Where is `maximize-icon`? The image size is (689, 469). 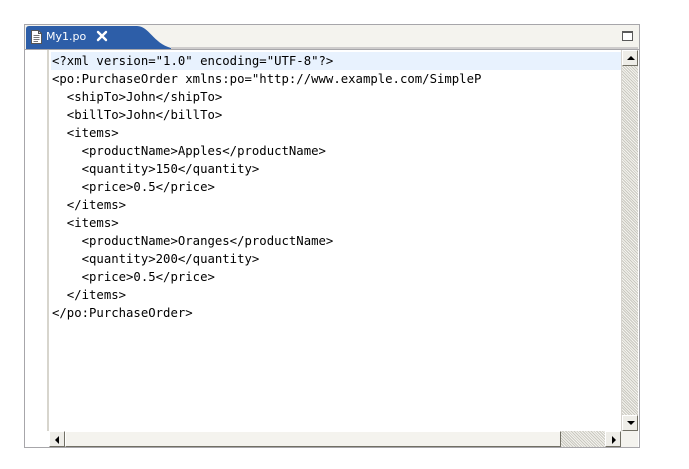 maximize-icon is located at coordinates (627, 36).